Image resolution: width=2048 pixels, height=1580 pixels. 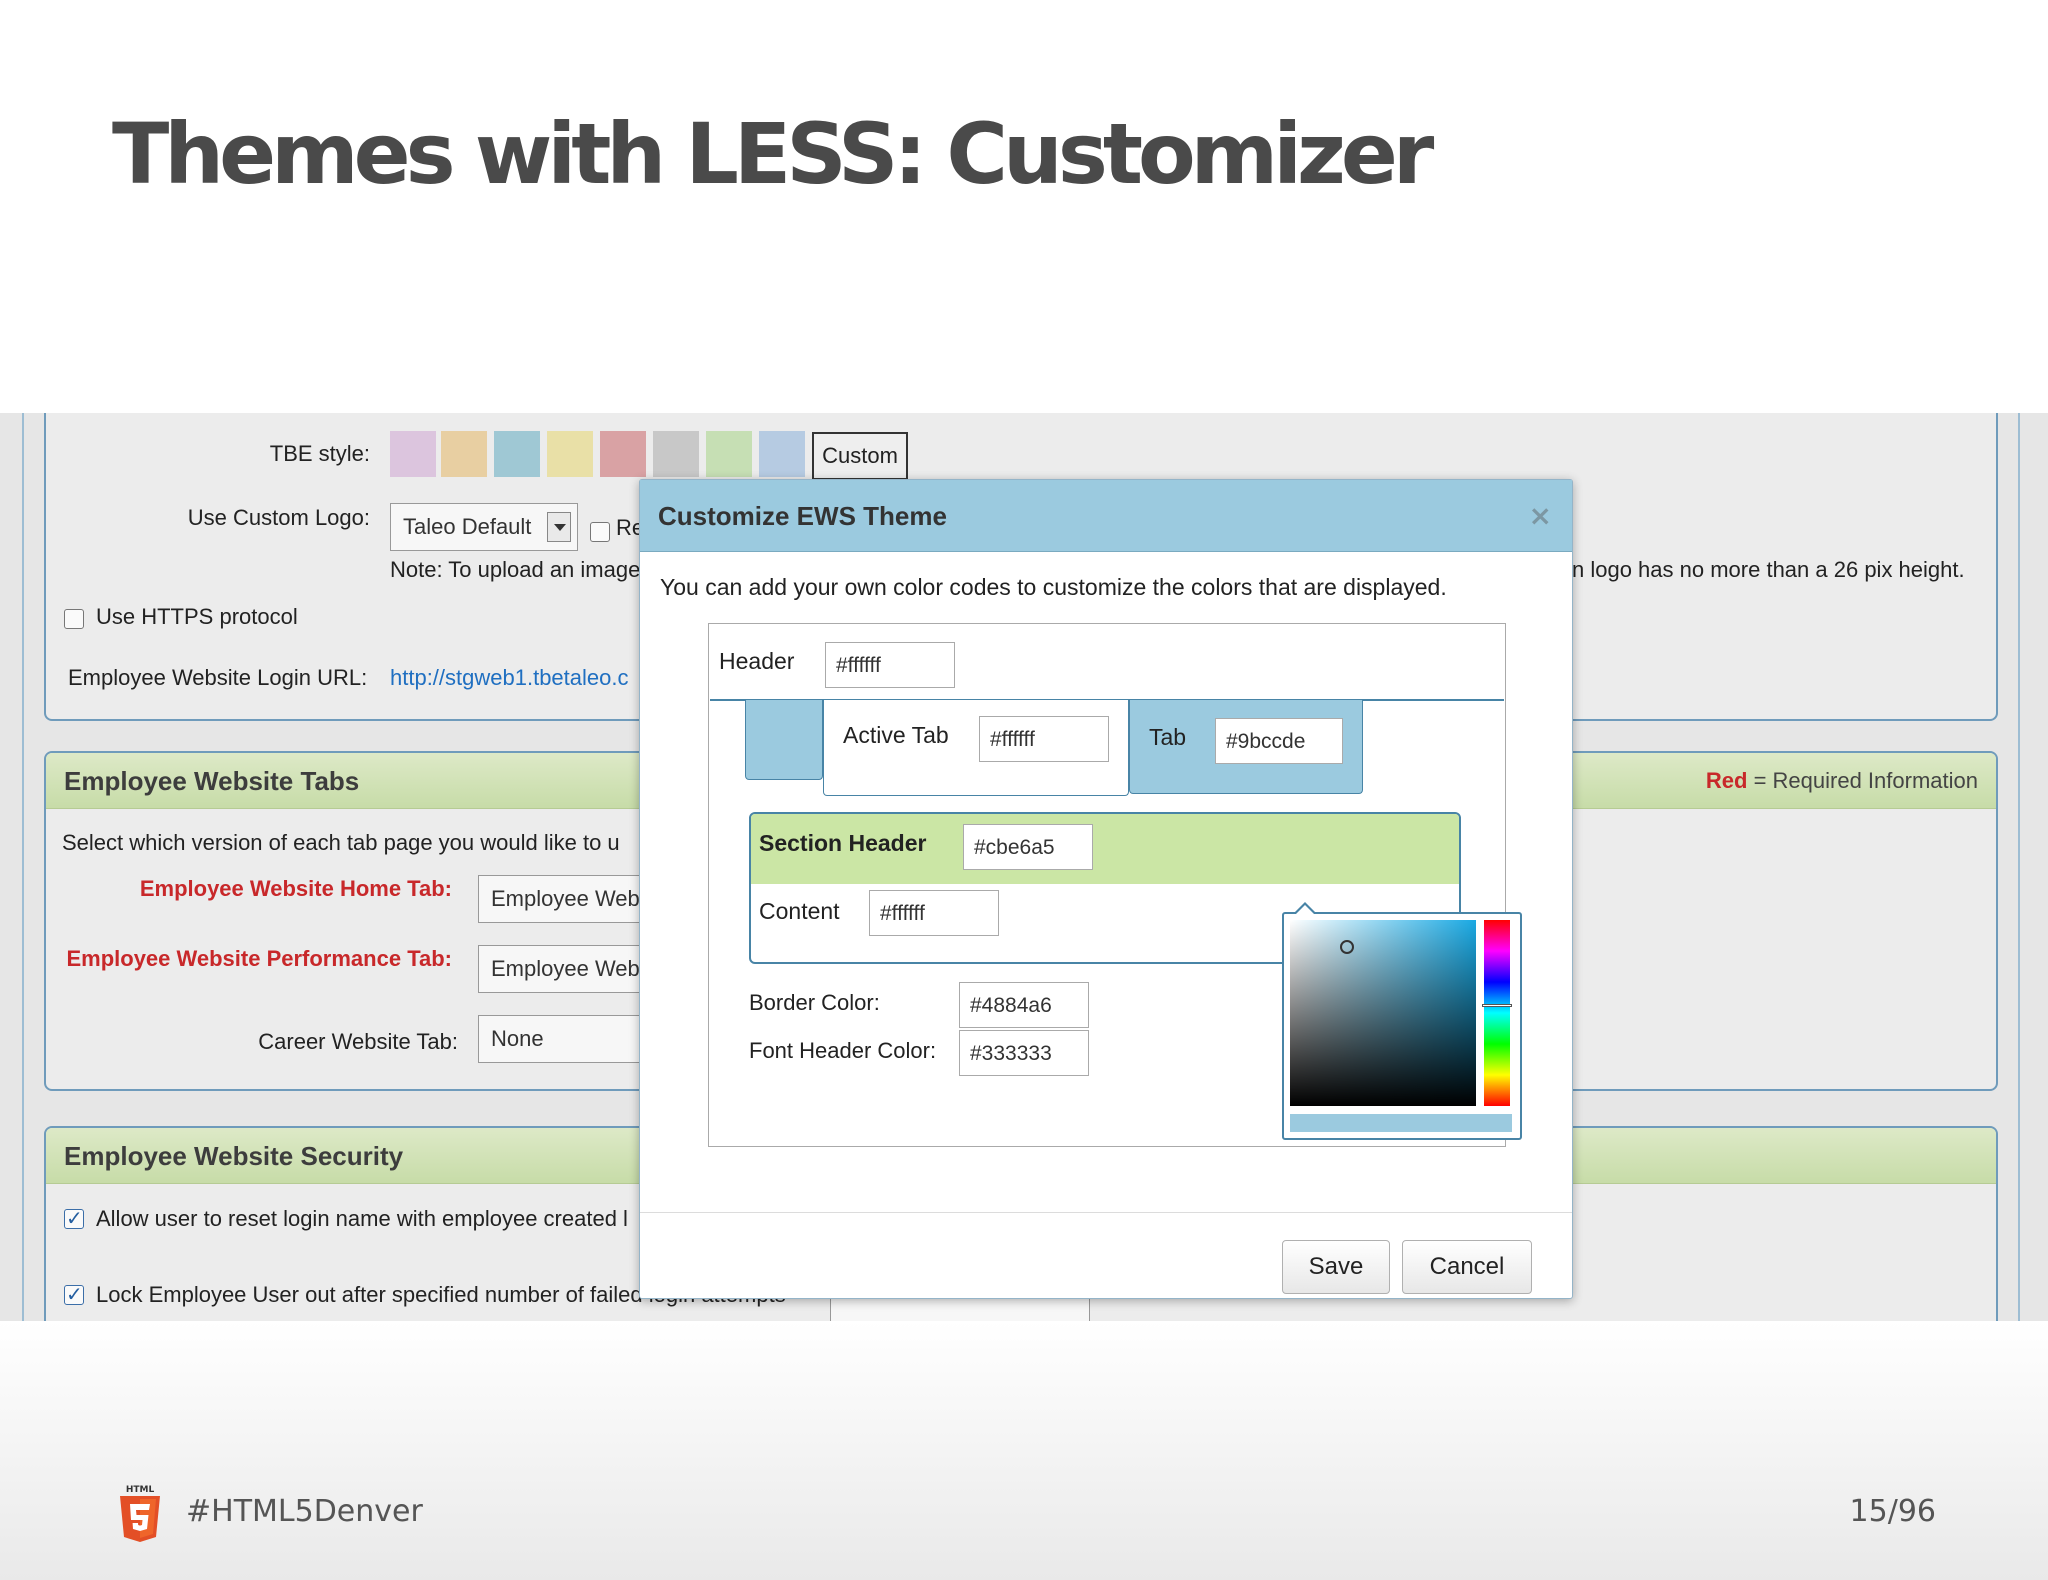 What do you see at coordinates (1347, 947) in the screenshot?
I see `picker-handle` at bounding box center [1347, 947].